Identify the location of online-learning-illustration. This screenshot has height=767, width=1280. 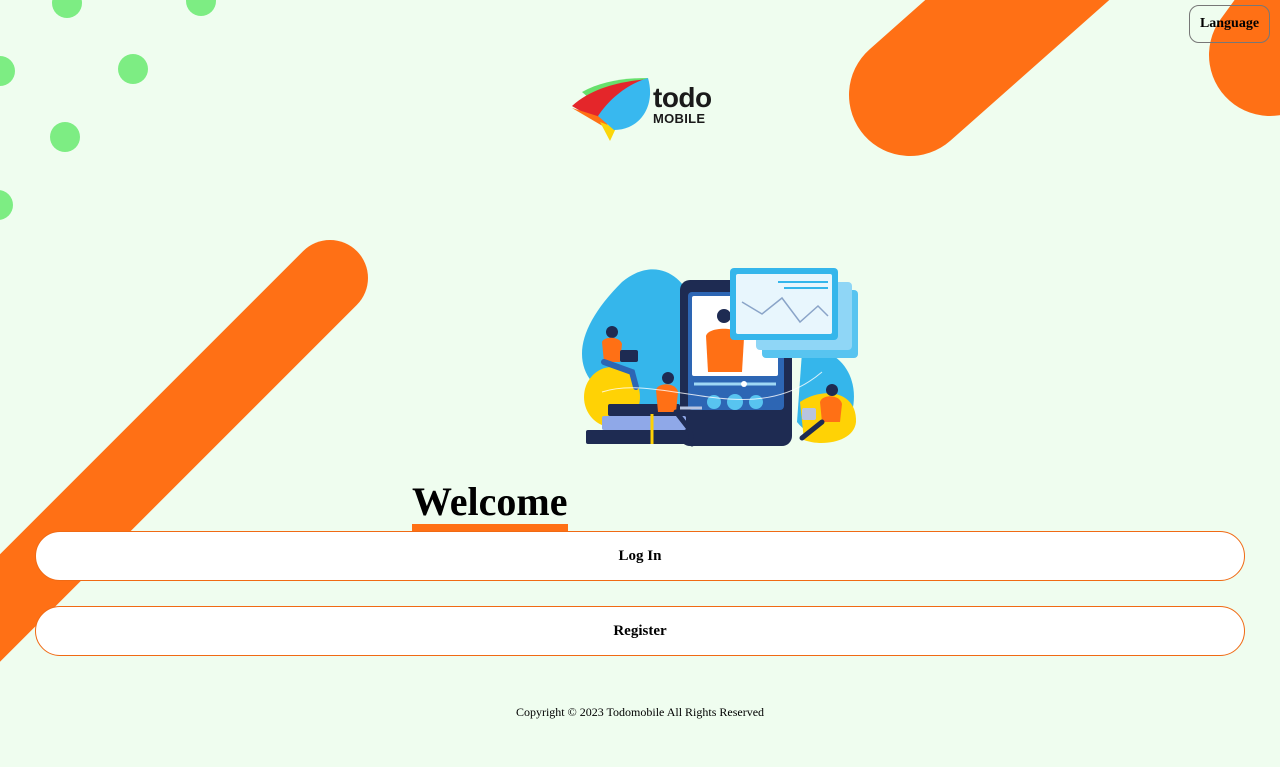
(720, 357).